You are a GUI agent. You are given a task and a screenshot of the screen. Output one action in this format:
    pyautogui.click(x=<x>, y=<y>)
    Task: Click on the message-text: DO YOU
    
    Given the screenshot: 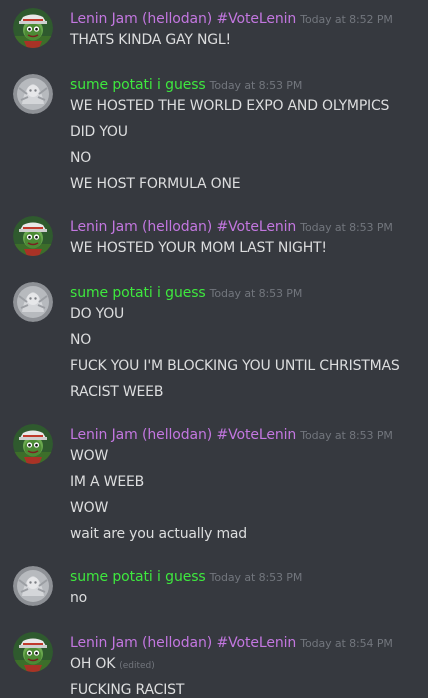 What is the action you would take?
    pyautogui.click(x=97, y=314)
    